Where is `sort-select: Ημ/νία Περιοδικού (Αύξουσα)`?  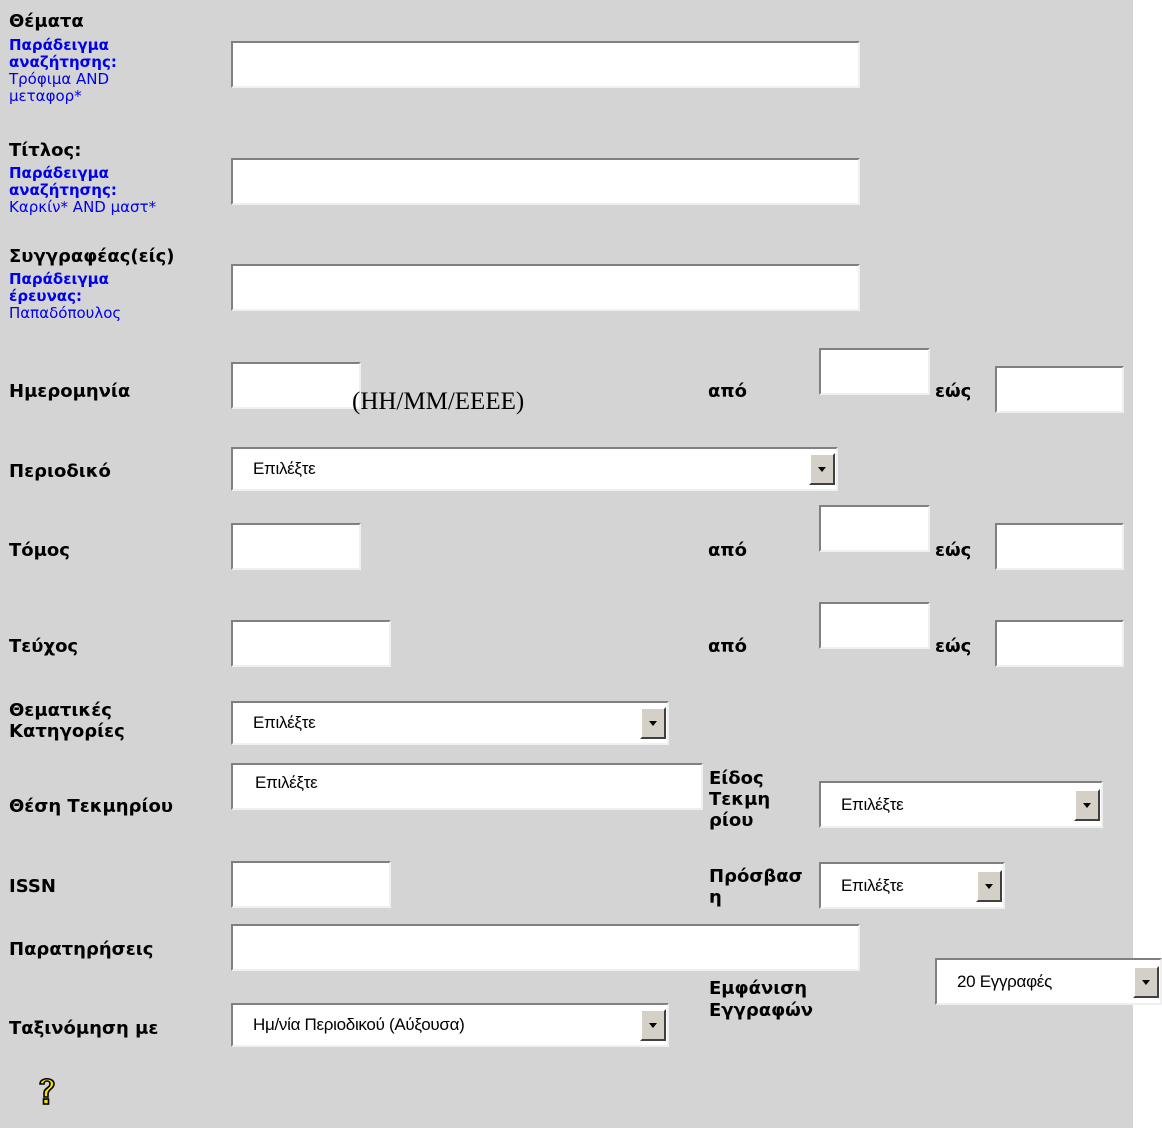
sort-select: Ημ/νία Περιοδικού (Αύξουσα) is located at coordinates (450, 1025).